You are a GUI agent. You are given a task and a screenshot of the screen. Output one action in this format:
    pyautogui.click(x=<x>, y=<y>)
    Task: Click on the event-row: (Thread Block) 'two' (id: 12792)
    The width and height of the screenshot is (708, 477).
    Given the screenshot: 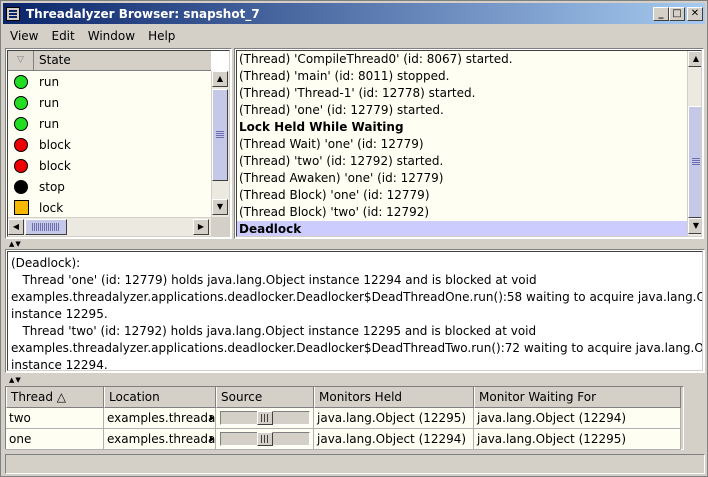 What is the action you would take?
    pyautogui.click(x=462, y=212)
    